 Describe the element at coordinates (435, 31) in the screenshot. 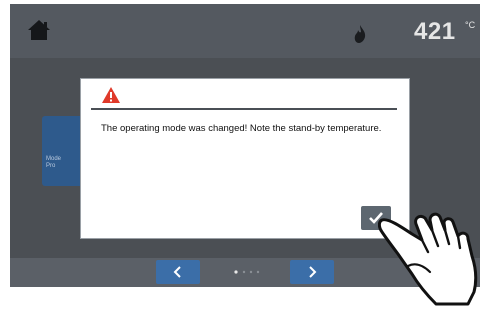

I see `temperature-value: 421` at that location.